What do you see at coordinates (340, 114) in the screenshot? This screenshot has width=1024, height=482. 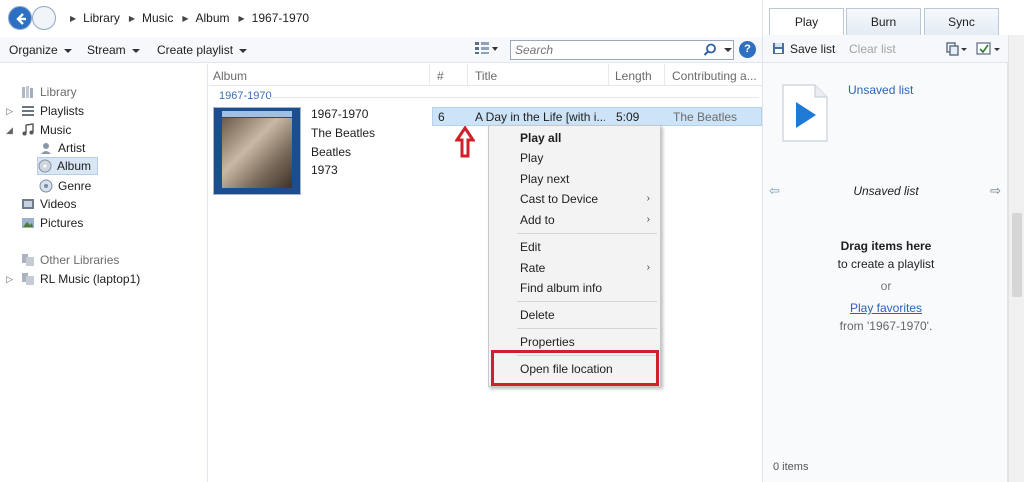 I see `album-title: 1967-1970` at bounding box center [340, 114].